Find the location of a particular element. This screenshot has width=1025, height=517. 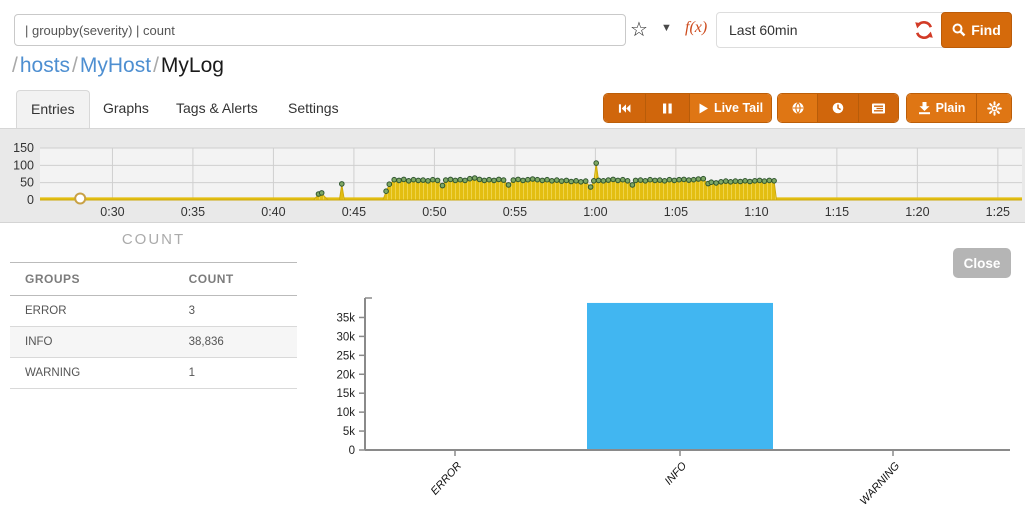

jump-to-start-button is located at coordinates (625, 108).